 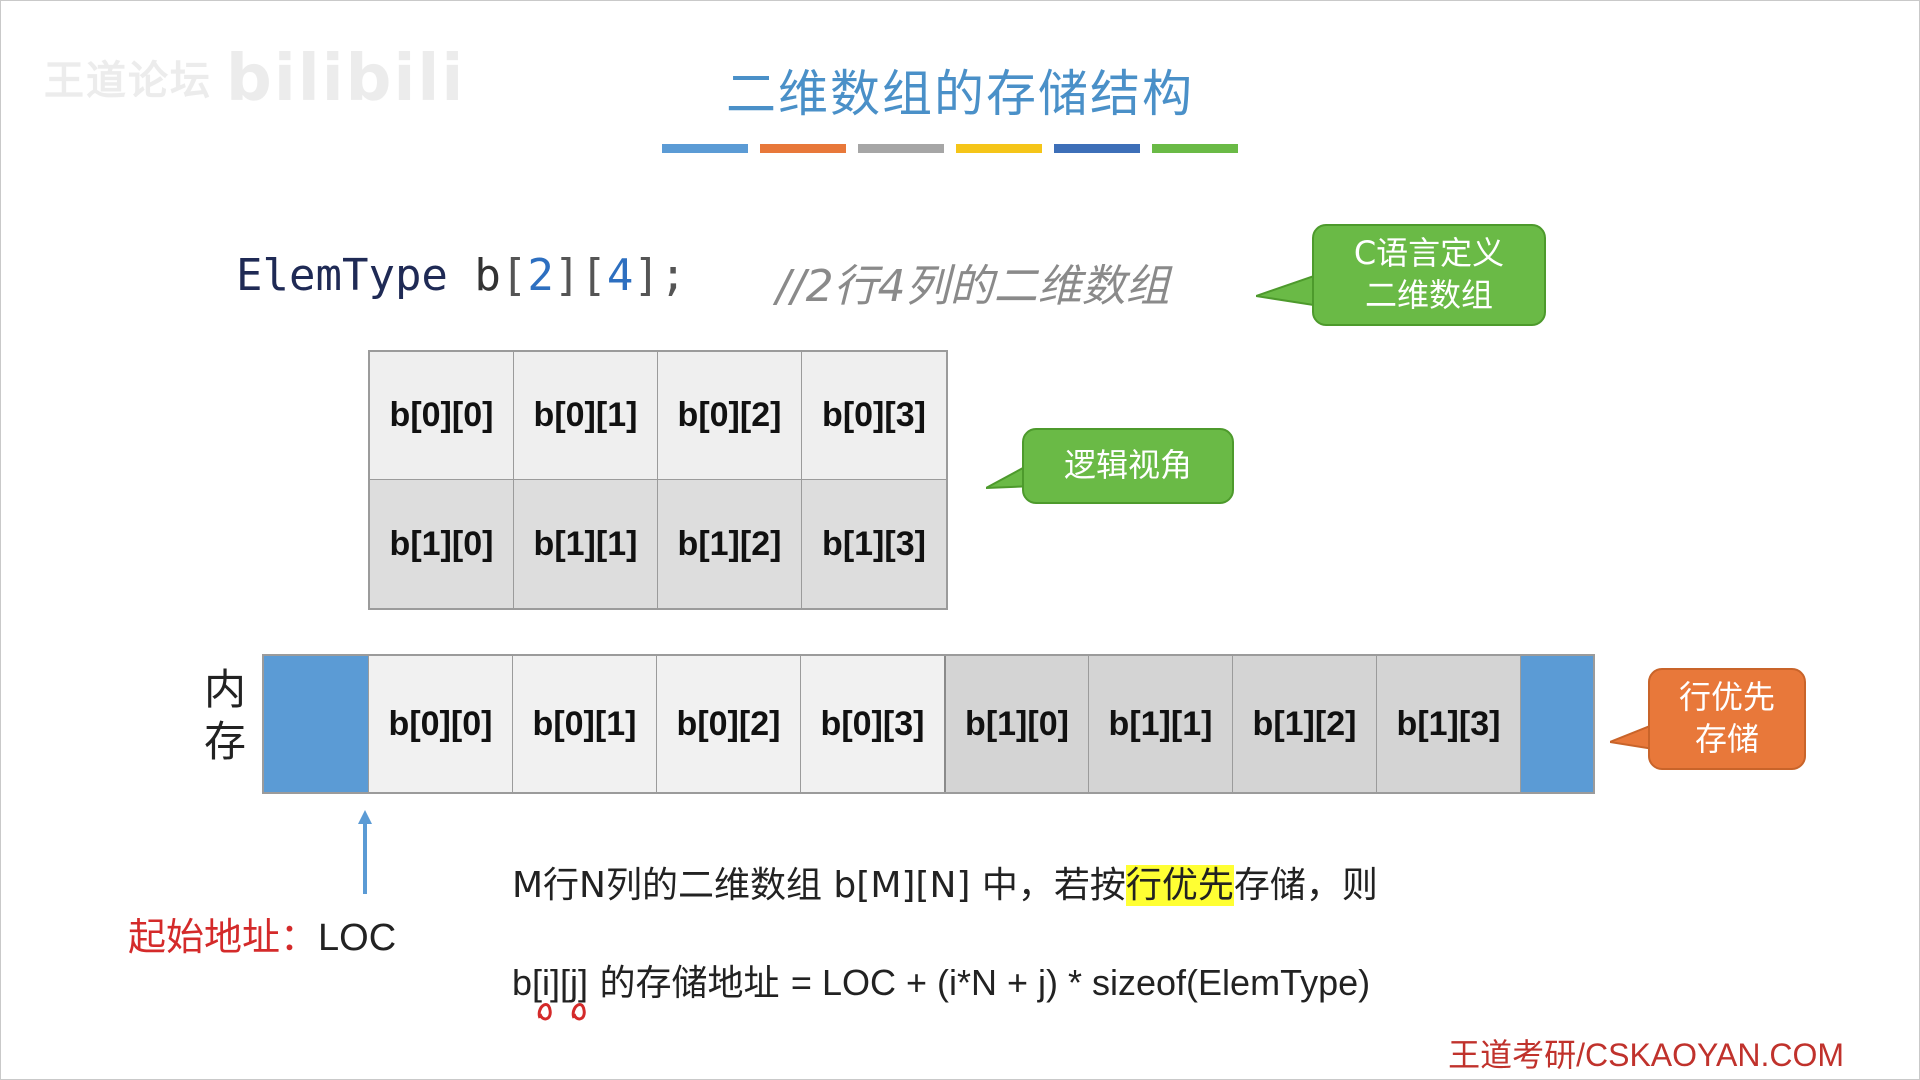 What do you see at coordinates (1726, 739) in the screenshot?
I see `bubble-line: 存储` at bounding box center [1726, 739].